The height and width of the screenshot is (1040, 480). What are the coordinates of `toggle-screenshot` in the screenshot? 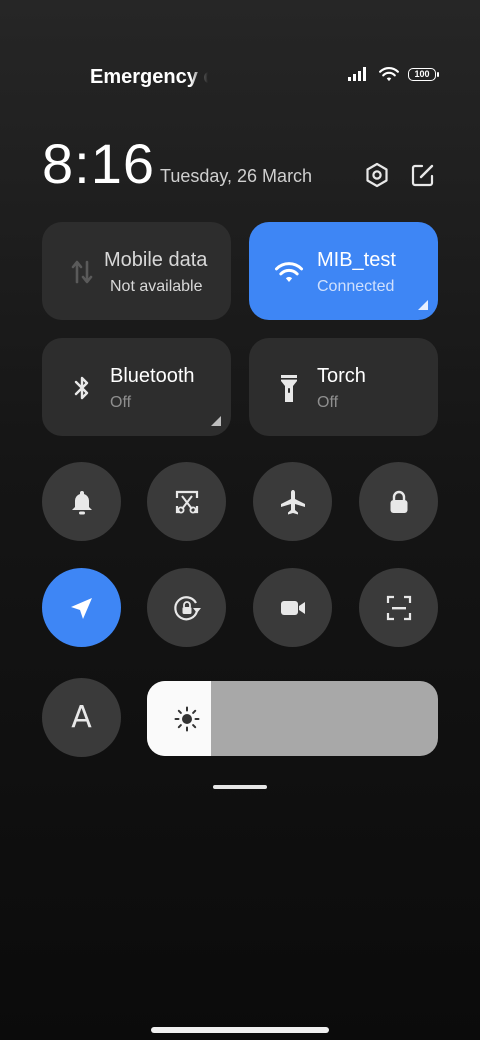 It's located at (186, 501).